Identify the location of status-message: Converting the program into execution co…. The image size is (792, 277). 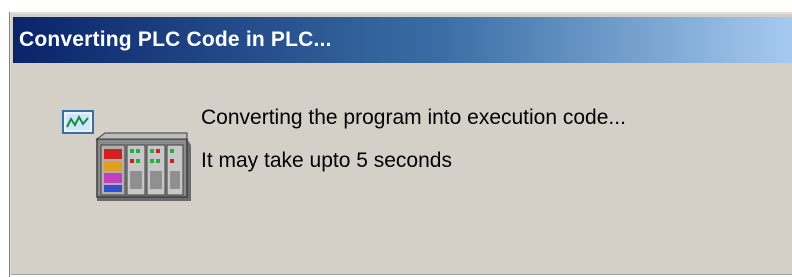
(413, 117).